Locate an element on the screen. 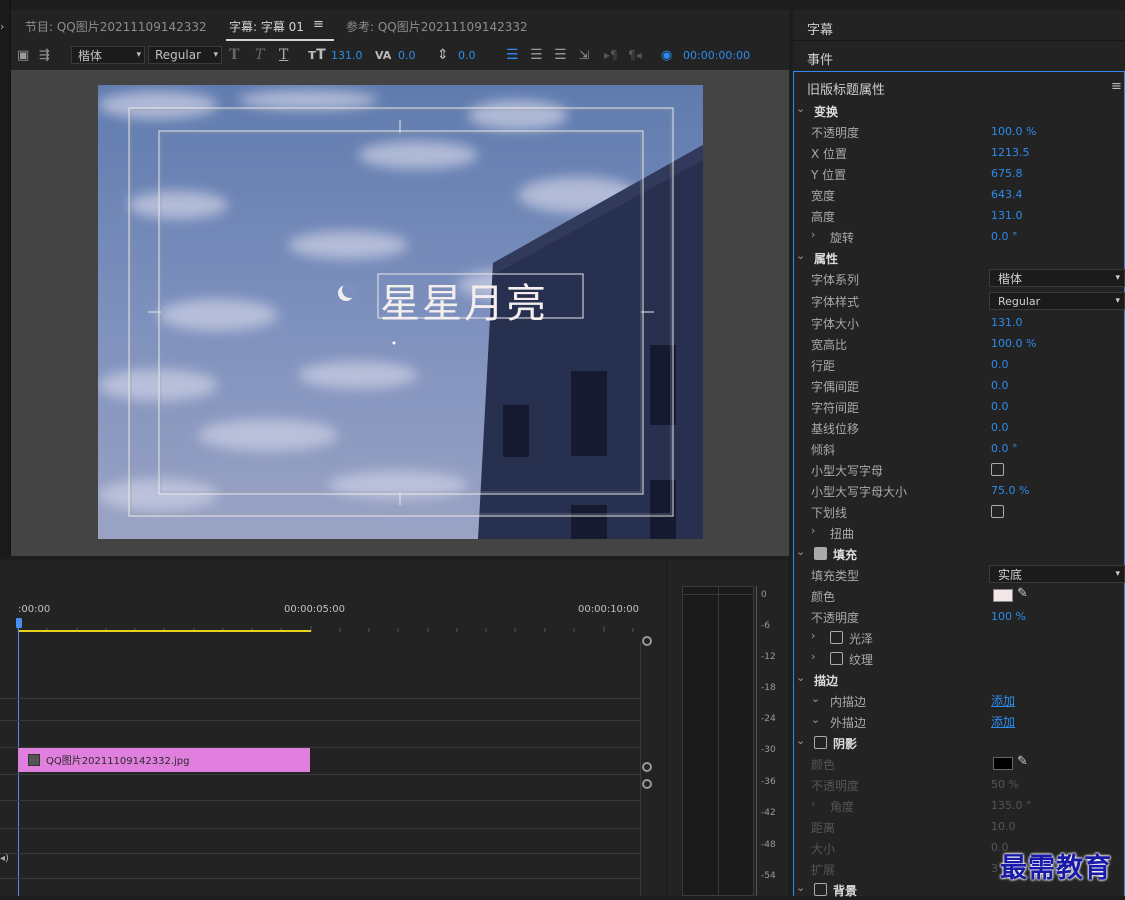  font-family-value: 楷体 is located at coordinates (90, 55).